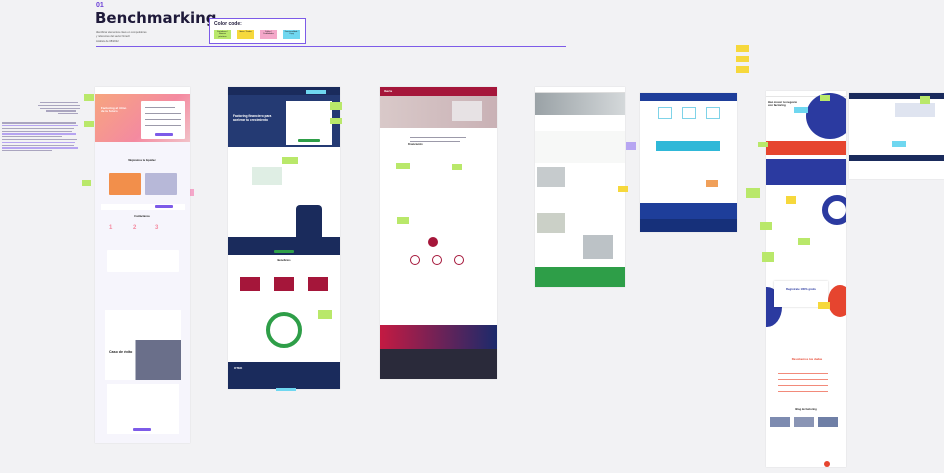  What do you see at coordinates (42, 127) in the screenshot?
I see `notes-block` at bounding box center [42, 127].